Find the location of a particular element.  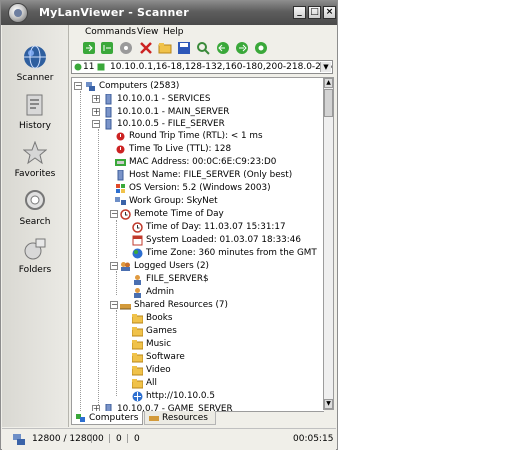

status-elapsed-time: 00:05:15 is located at coordinates (313, 439).